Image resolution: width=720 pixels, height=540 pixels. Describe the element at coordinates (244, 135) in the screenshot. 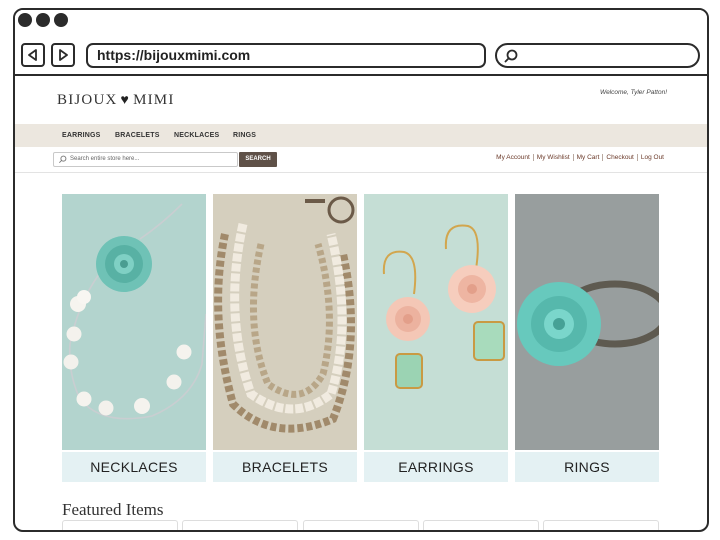

I see `nav-rings: RINGS` at that location.